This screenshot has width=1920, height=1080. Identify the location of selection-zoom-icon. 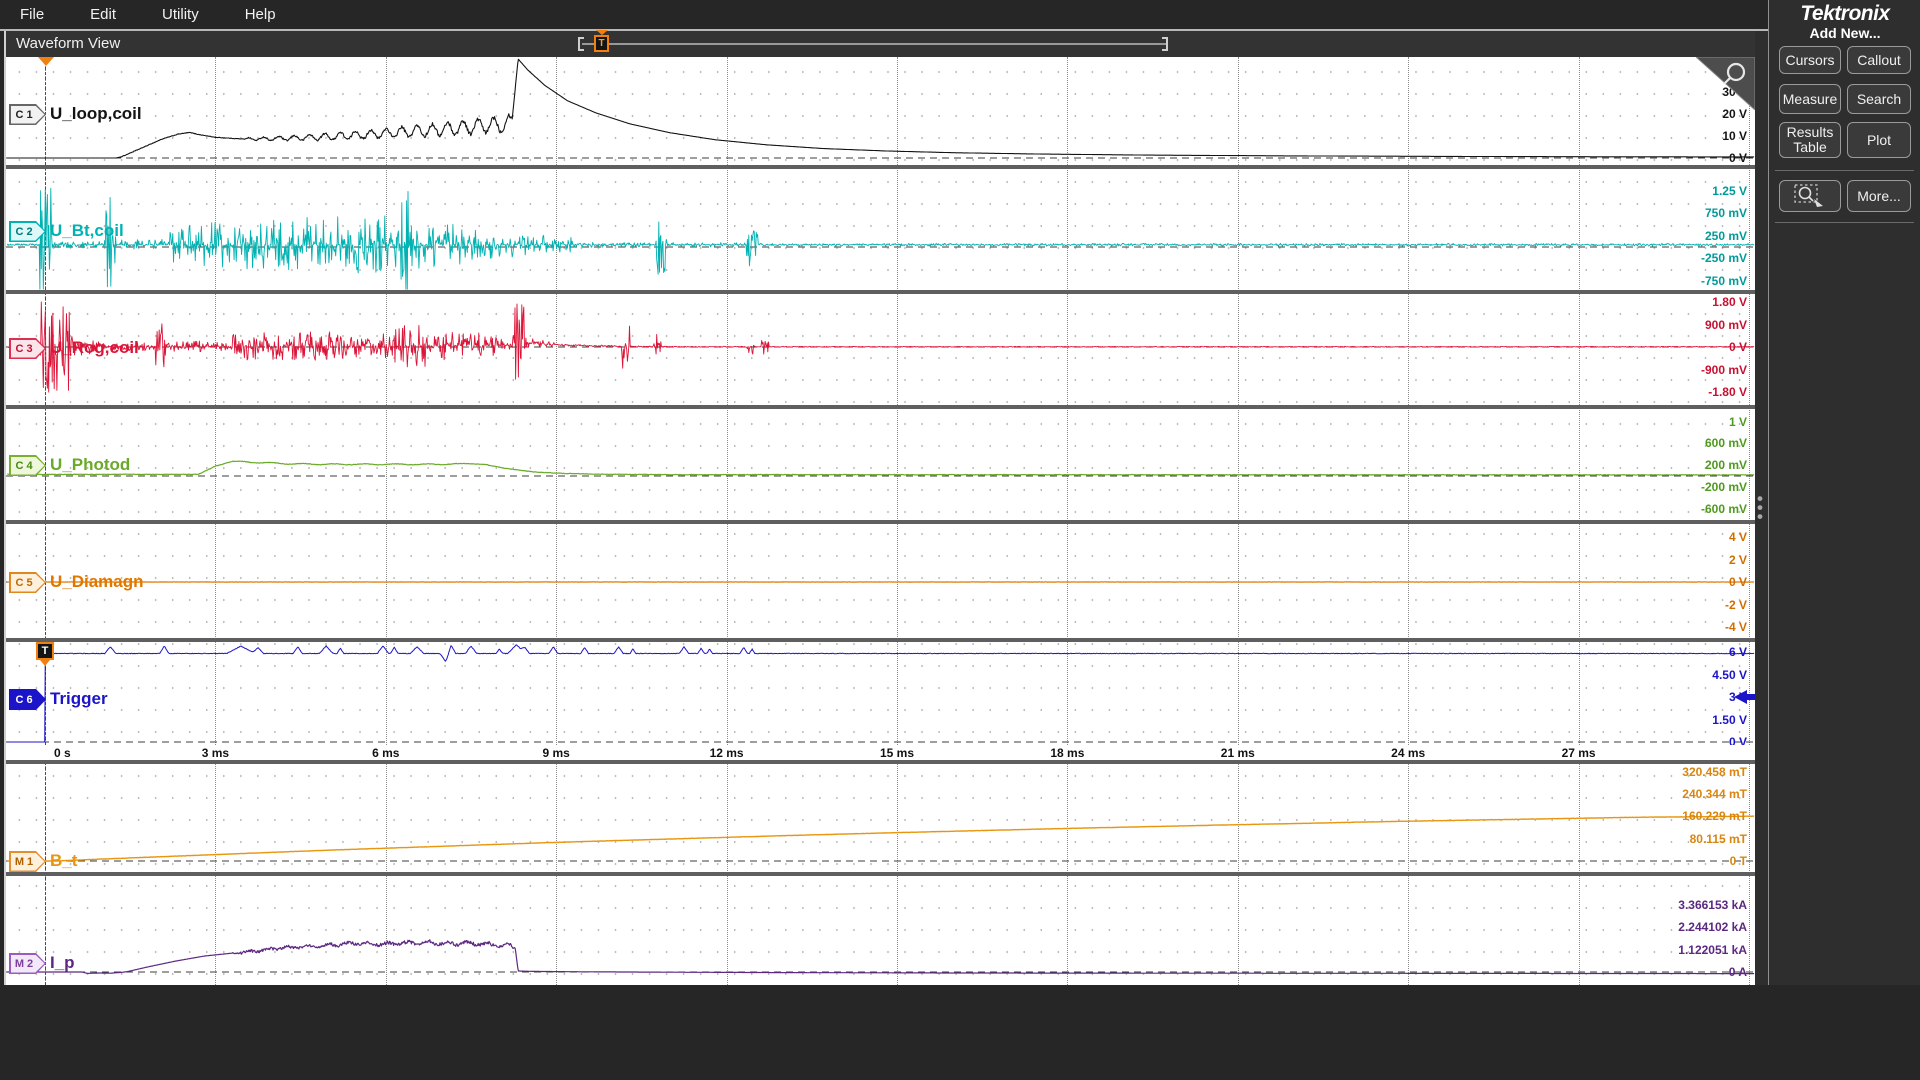
(1808, 195).